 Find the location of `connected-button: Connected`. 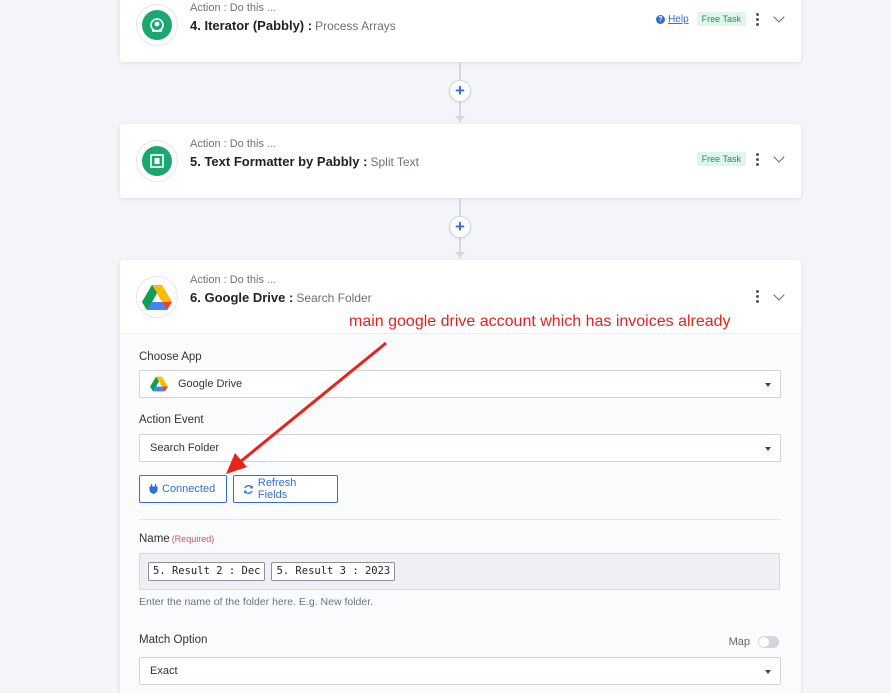

connected-button: Connected is located at coordinates (183, 489).